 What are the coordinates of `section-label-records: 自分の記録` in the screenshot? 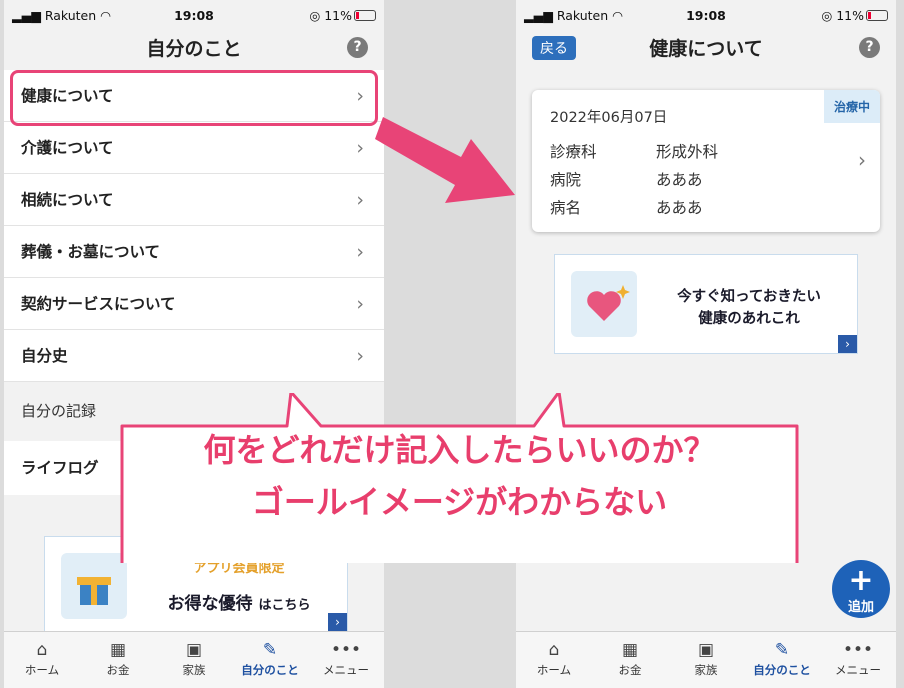 It's located at (59, 411).